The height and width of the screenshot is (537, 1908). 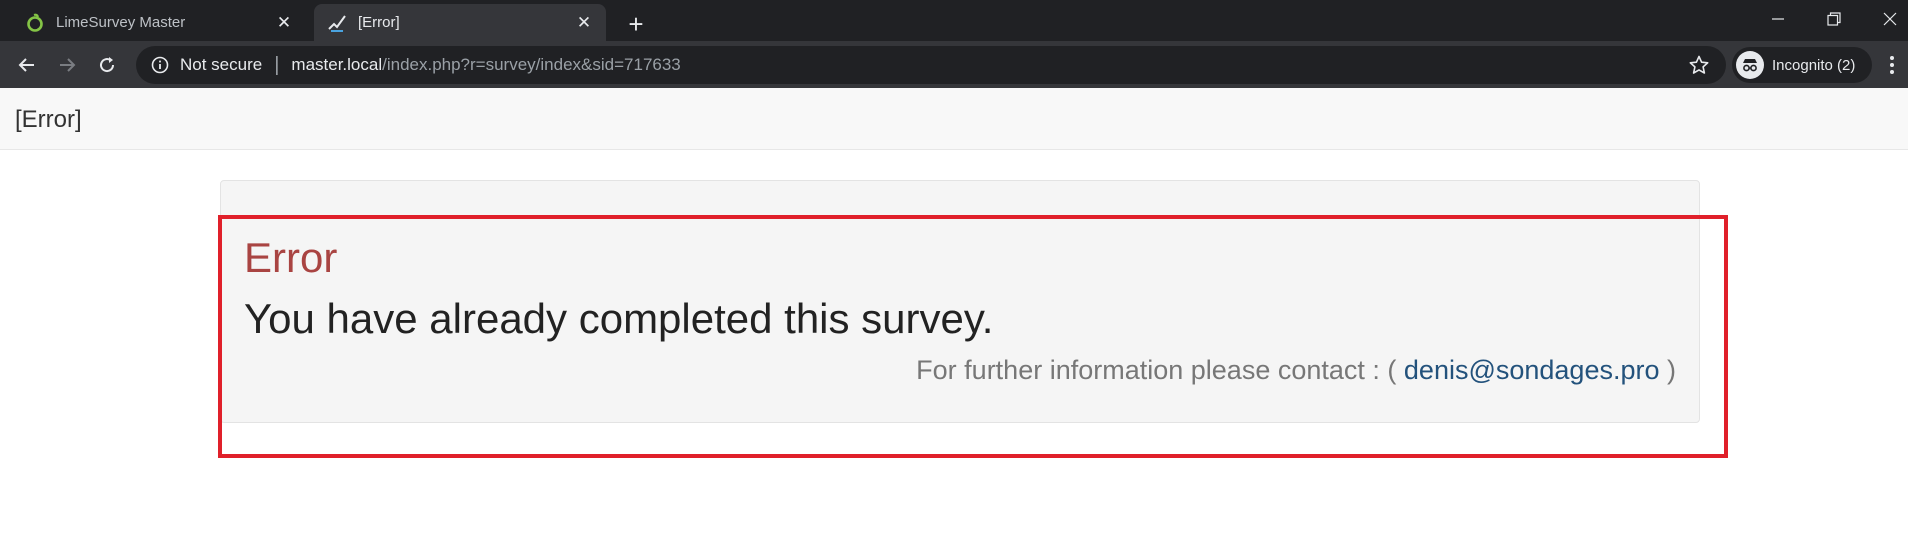 What do you see at coordinates (1892, 65) in the screenshot?
I see `kebab-menu-icon` at bounding box center [1892, 65].